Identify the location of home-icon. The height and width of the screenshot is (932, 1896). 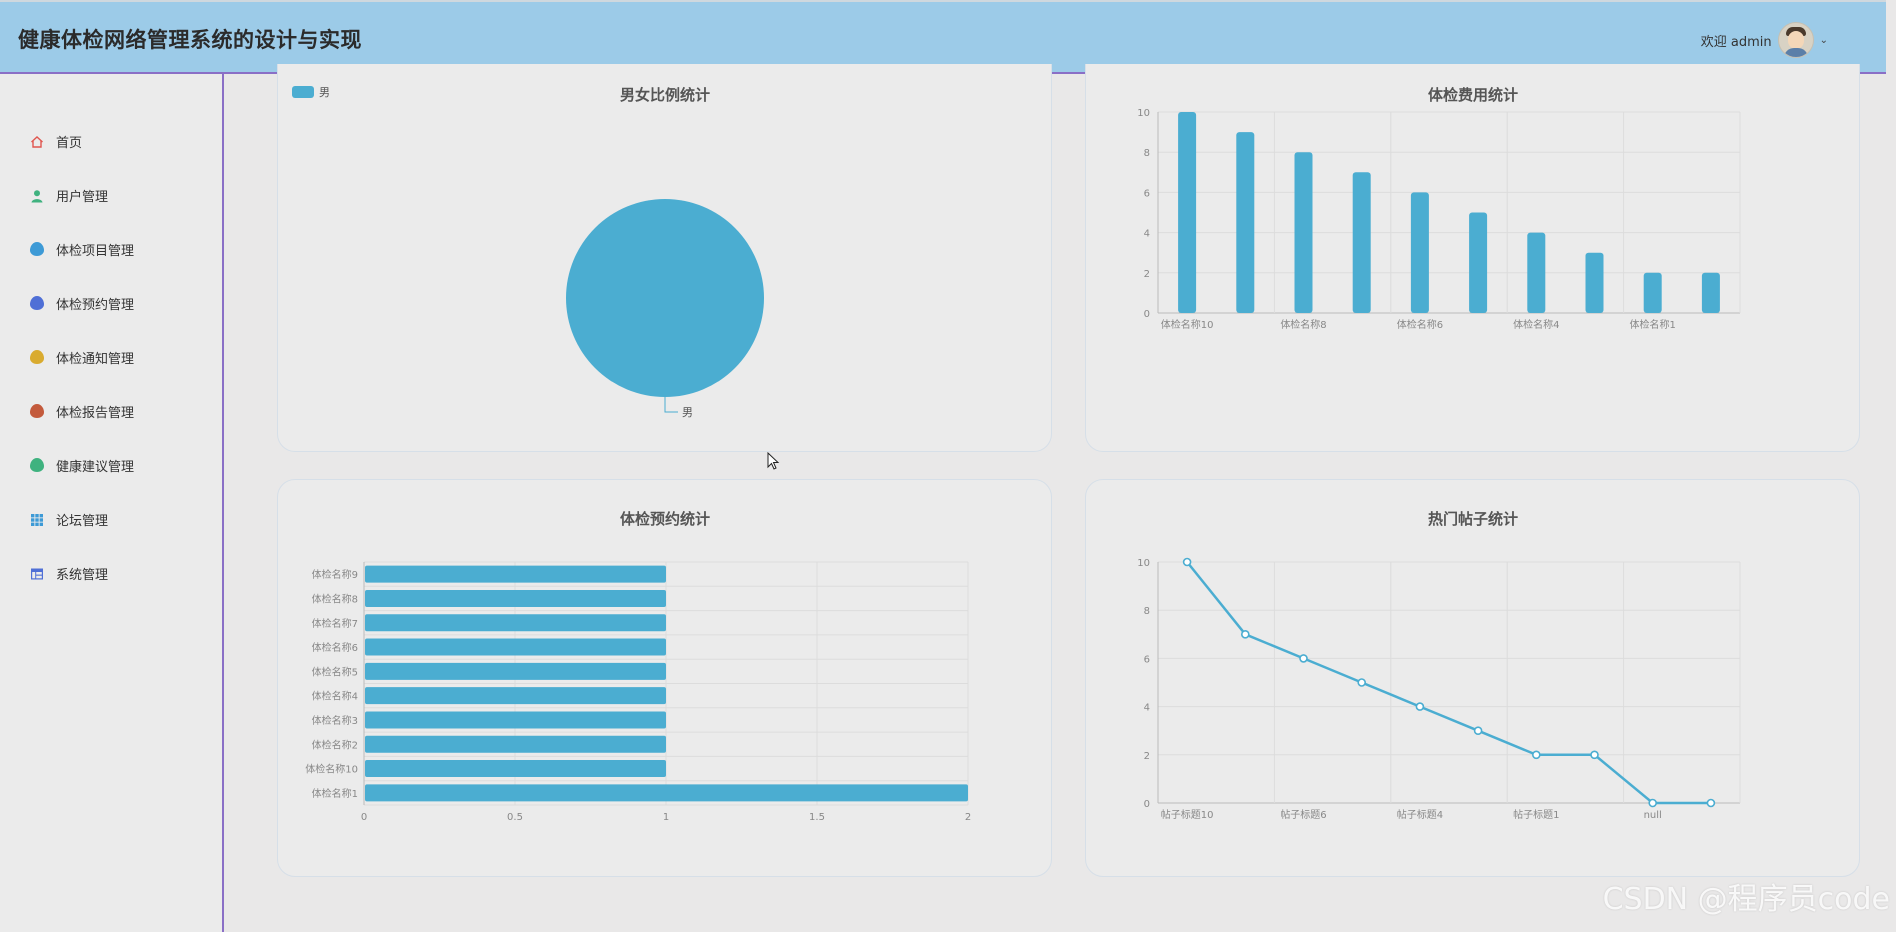
(37, 141).